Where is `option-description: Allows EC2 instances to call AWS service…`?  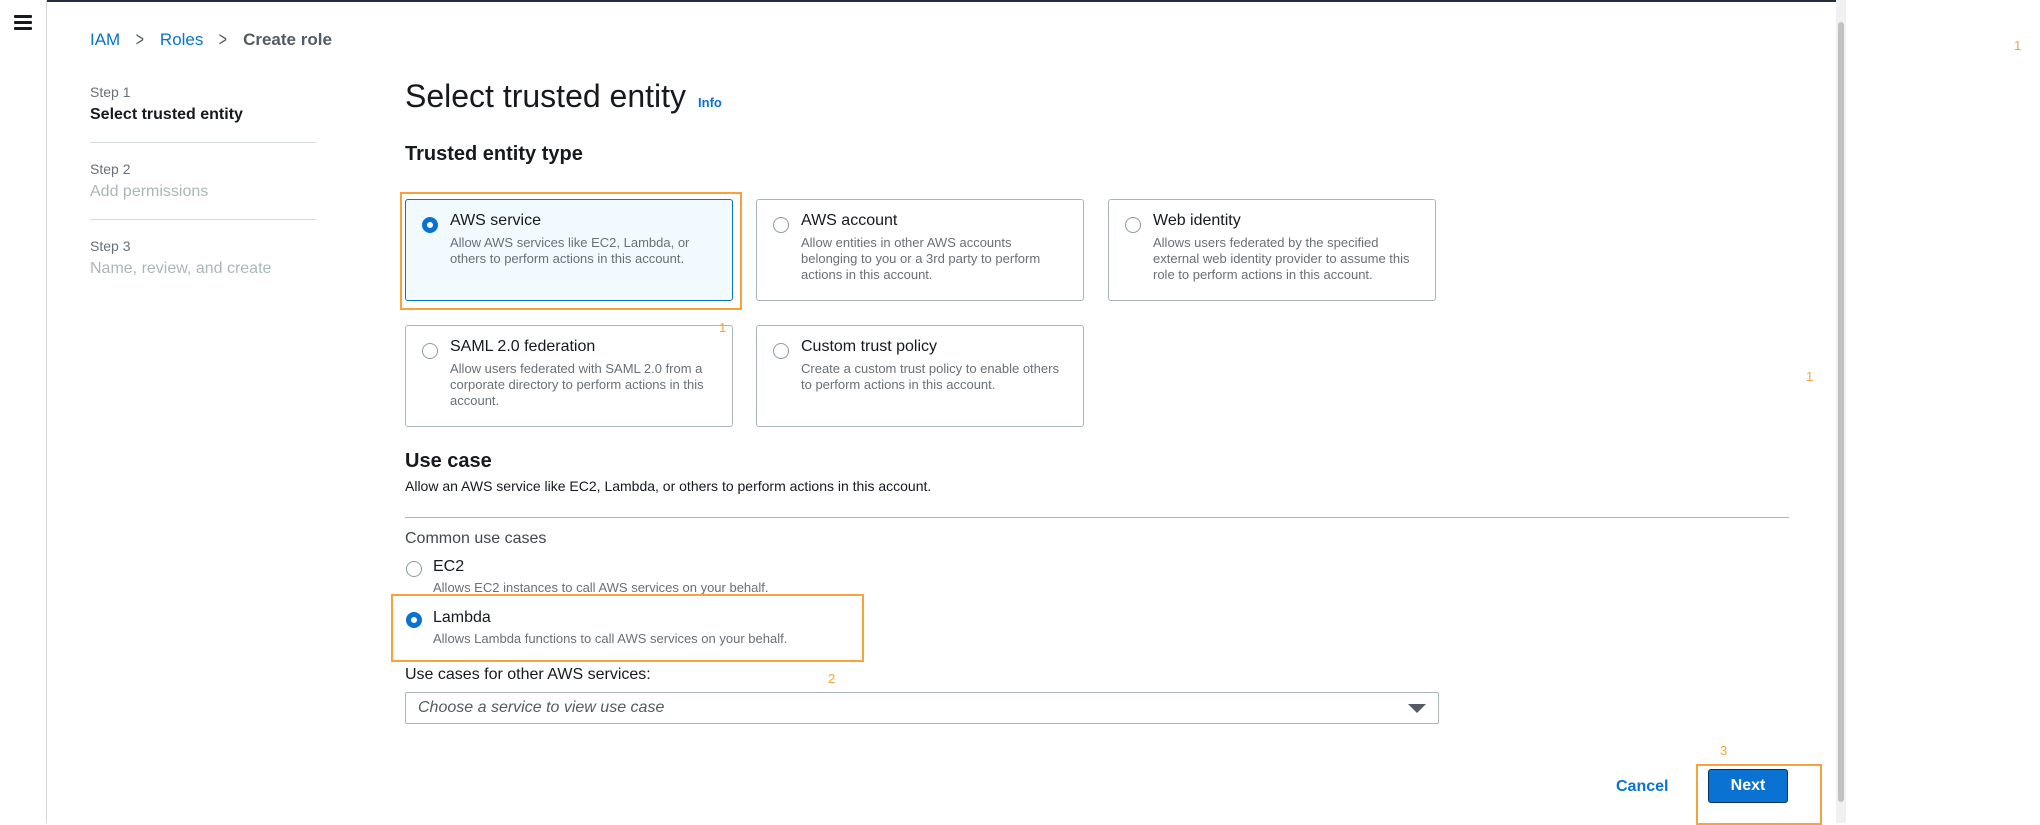
option-description: Allows EC2 instances to call AWS service… is located at coordinates (601, 587).